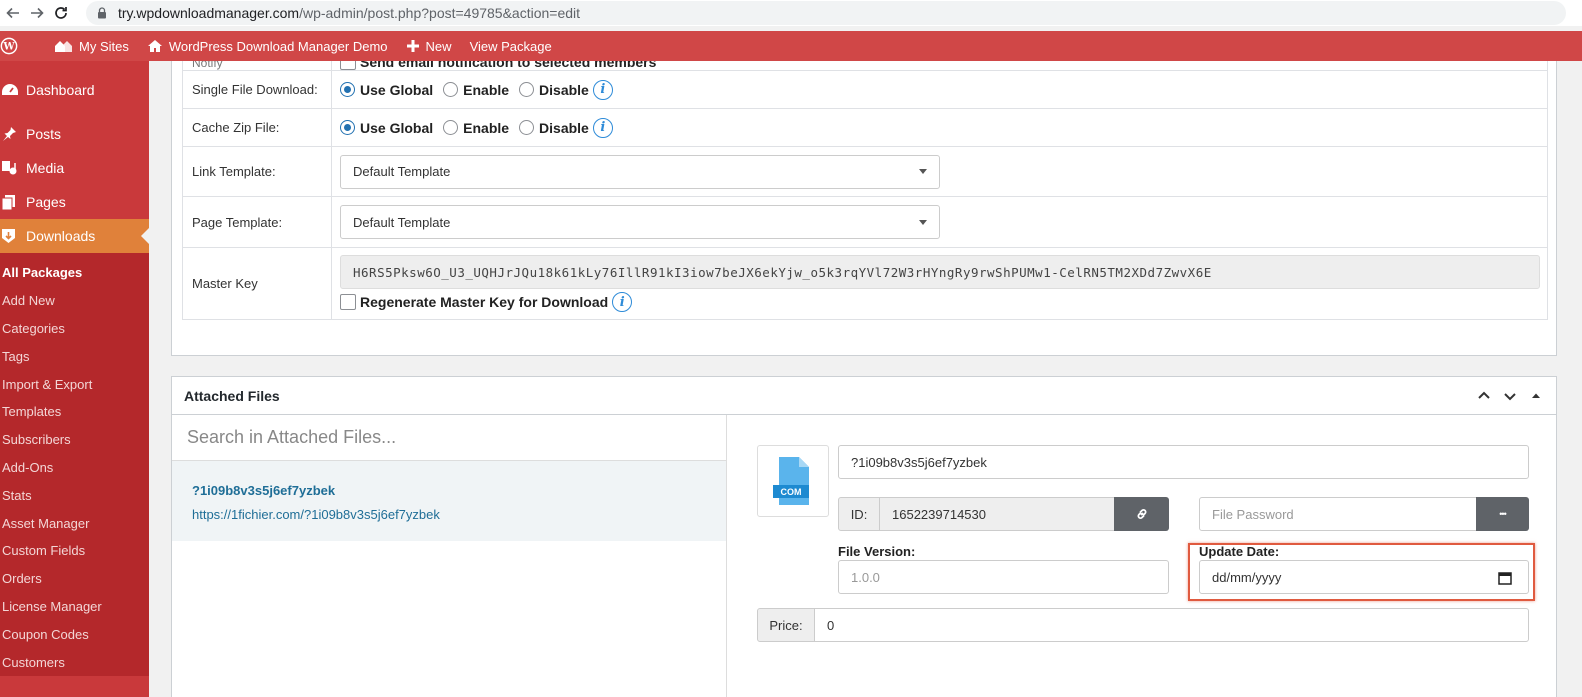  I want to click on submenu-customers: Customers, so click(74, 662).